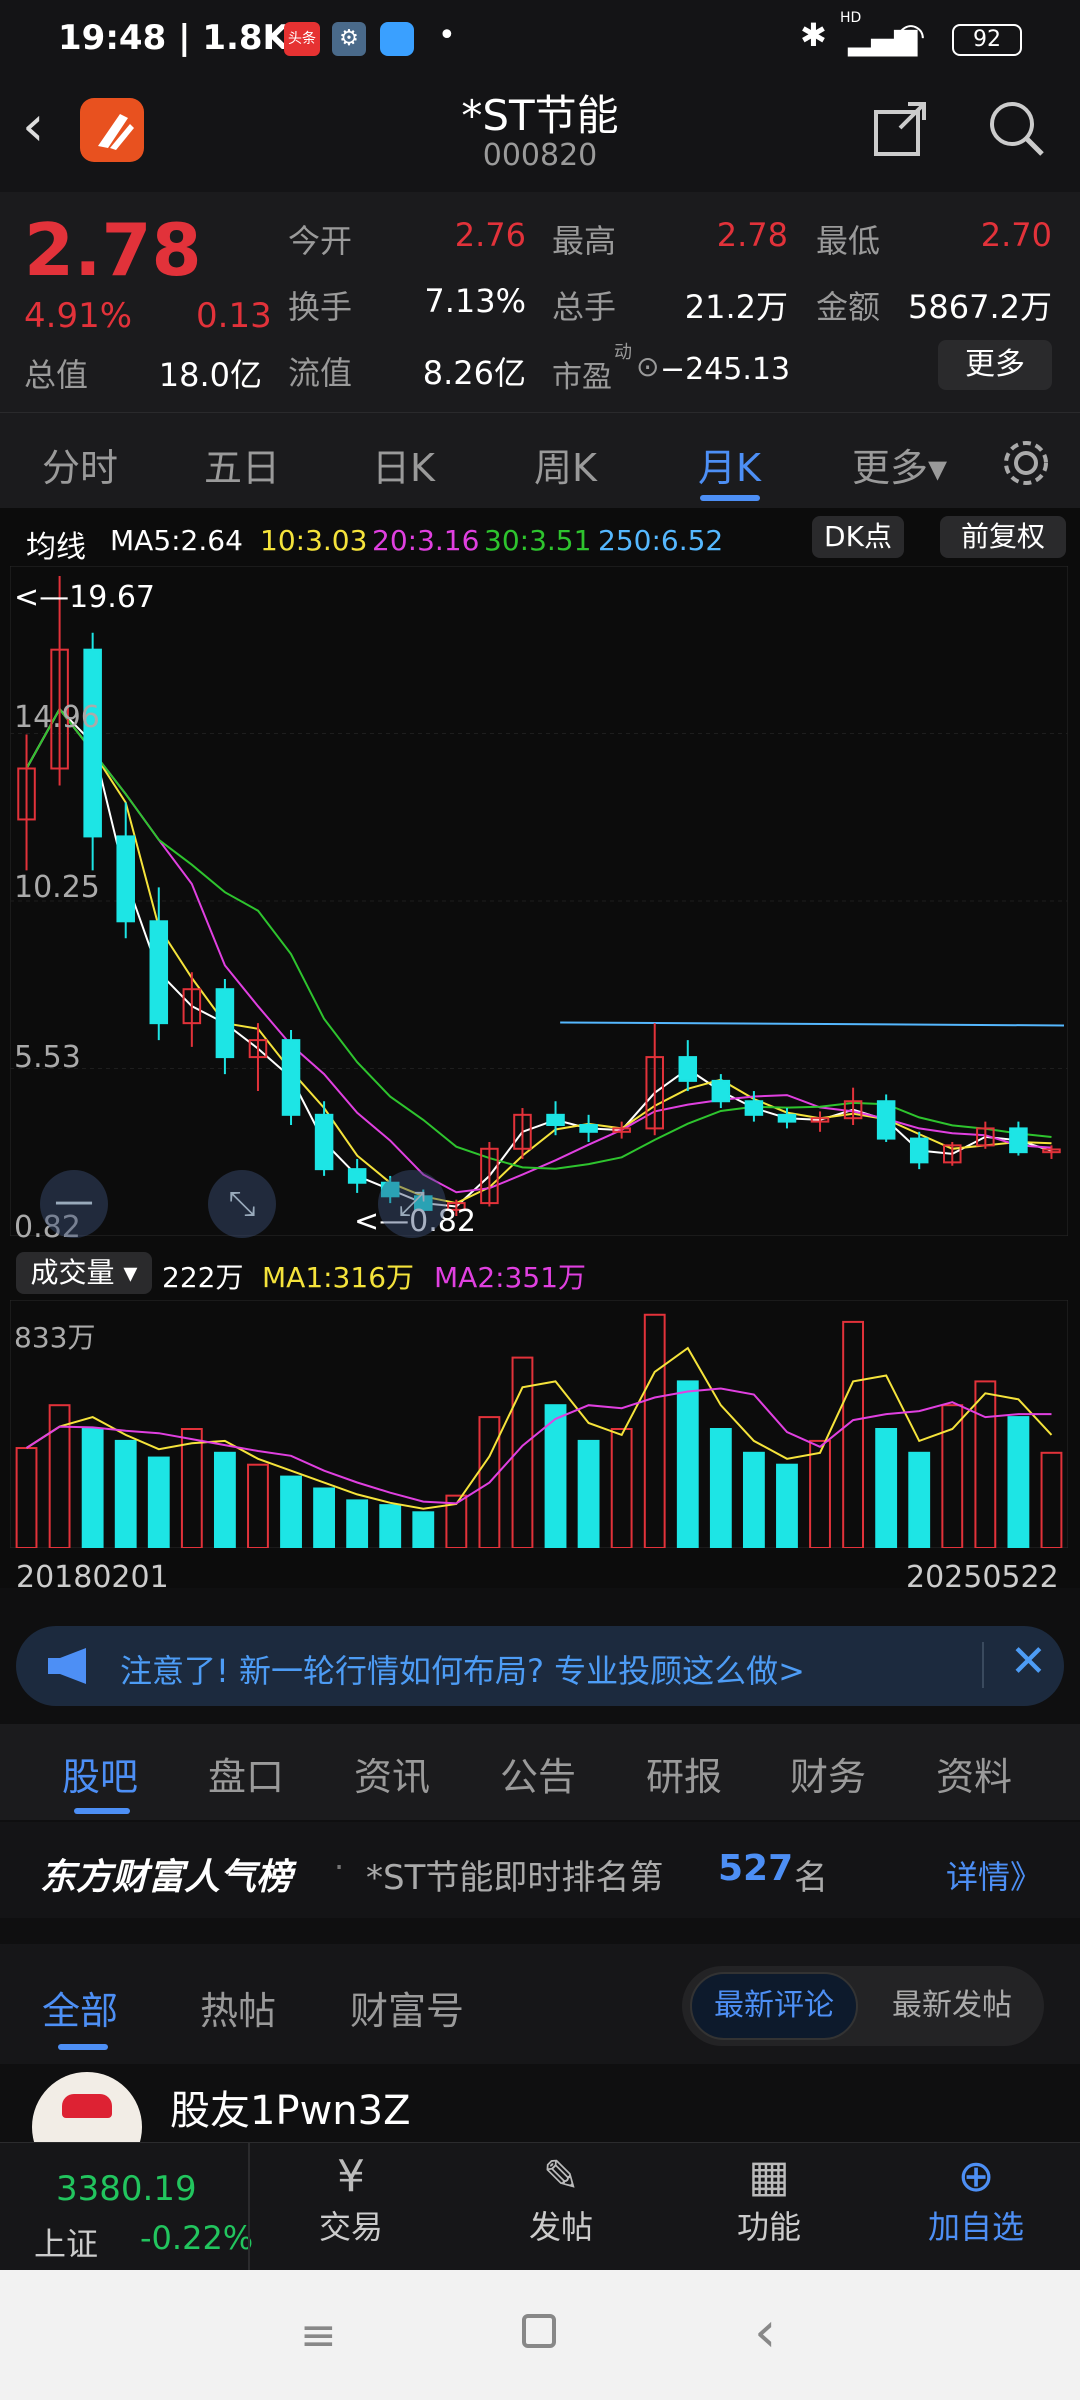 The width and height of the screenshot is (1080, 2400). What do you see at coordinates (911, 36) in the screenshot?
I see `wifi-icon: ◠` at bounding box center [911, 36].